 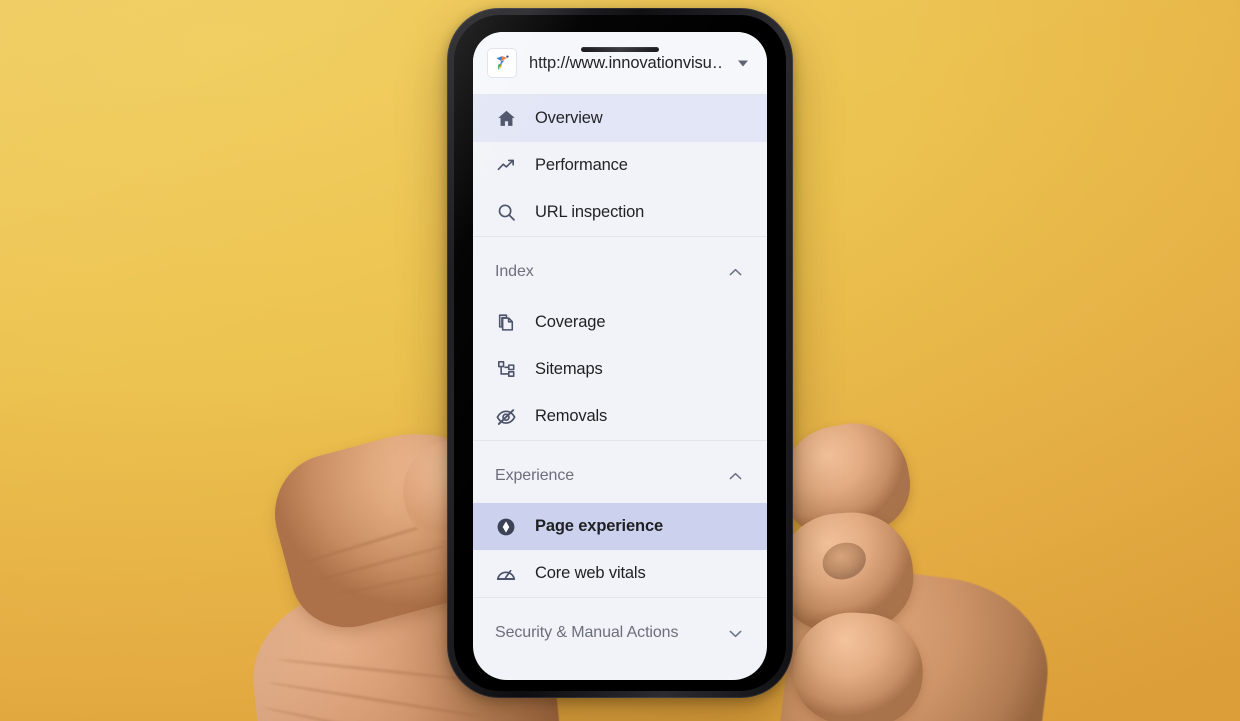 What do you see at coordinates (620, 118) in the screenshot?
I see `nav-item-overview: Overview` at bounding box center [620, 118].